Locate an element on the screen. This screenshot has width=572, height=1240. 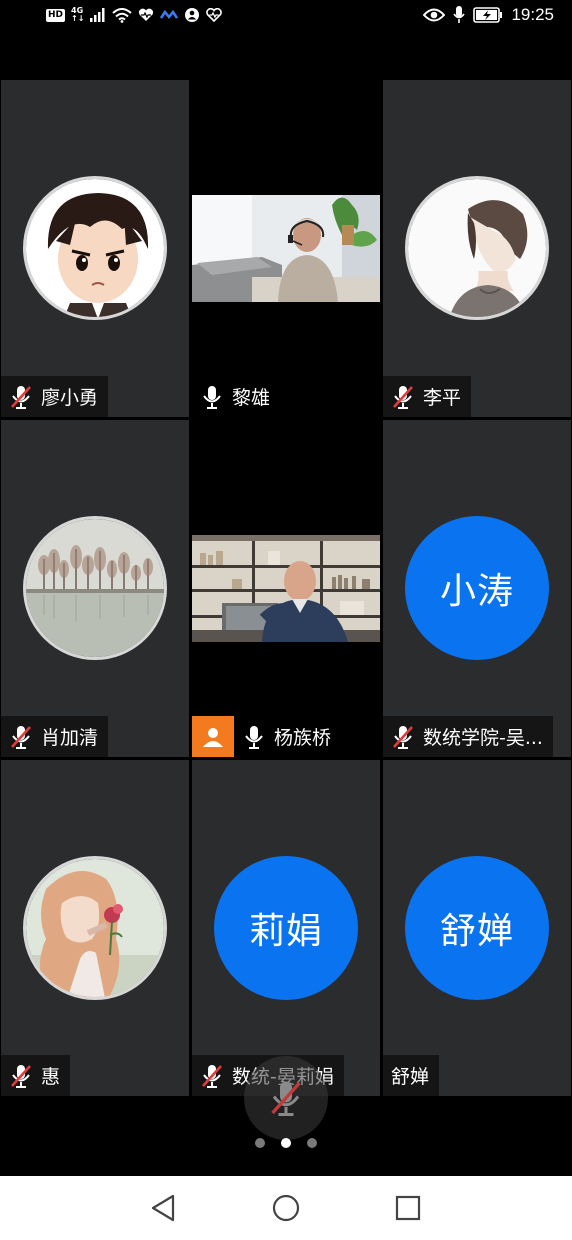
system-navigation-bar is located at coordinates (286, 1208).